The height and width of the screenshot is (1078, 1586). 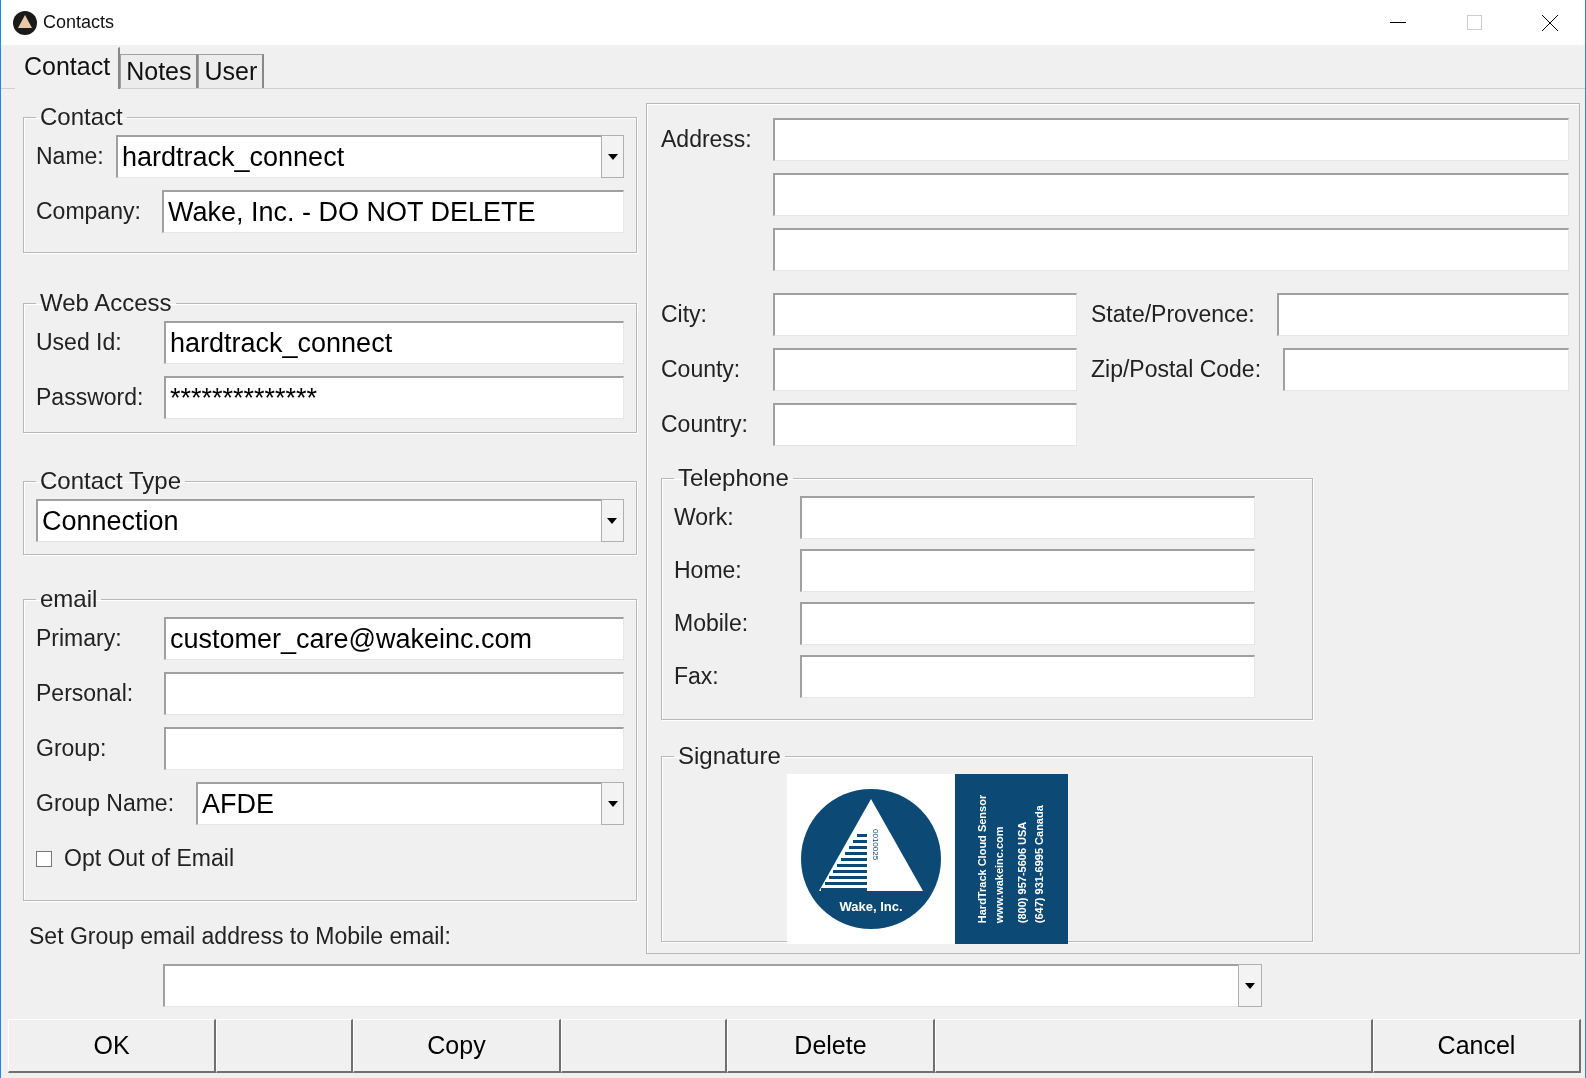 I want to click on field-label: Primary:, so click(x=79, y=638).